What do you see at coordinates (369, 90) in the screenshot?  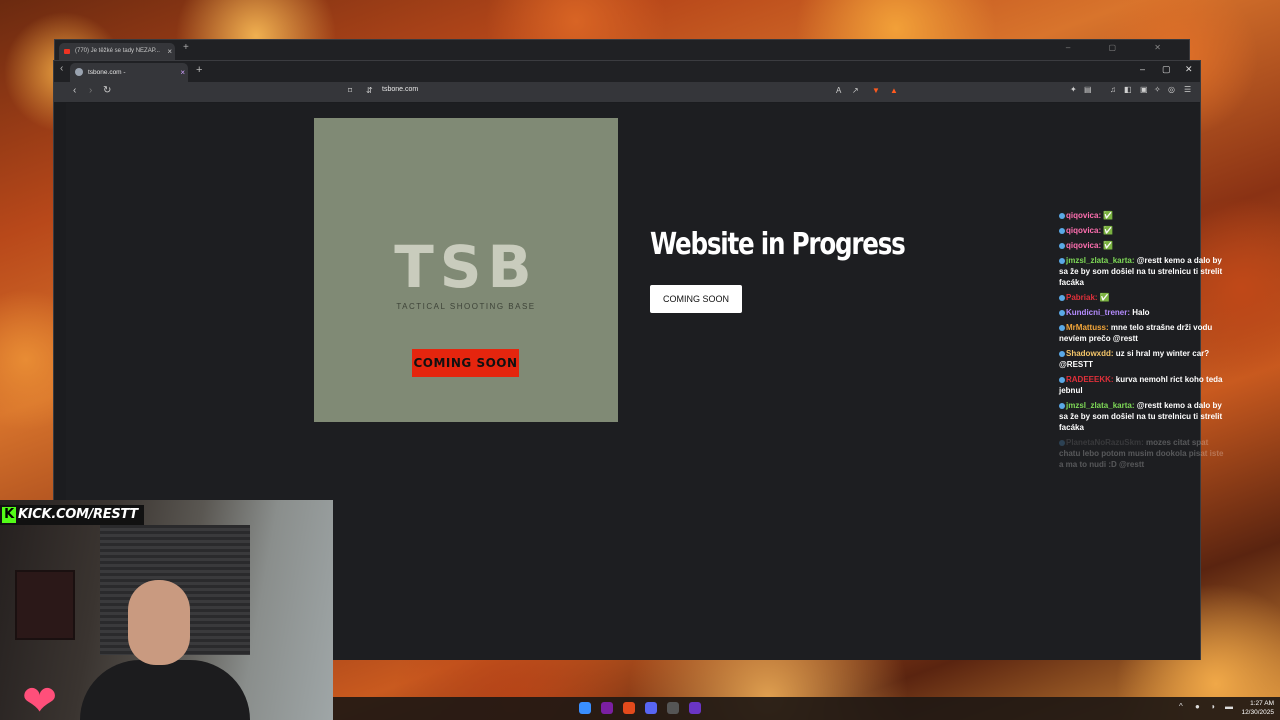 I see `site-info-icon: ⇵` at bounding box center [369, 90].